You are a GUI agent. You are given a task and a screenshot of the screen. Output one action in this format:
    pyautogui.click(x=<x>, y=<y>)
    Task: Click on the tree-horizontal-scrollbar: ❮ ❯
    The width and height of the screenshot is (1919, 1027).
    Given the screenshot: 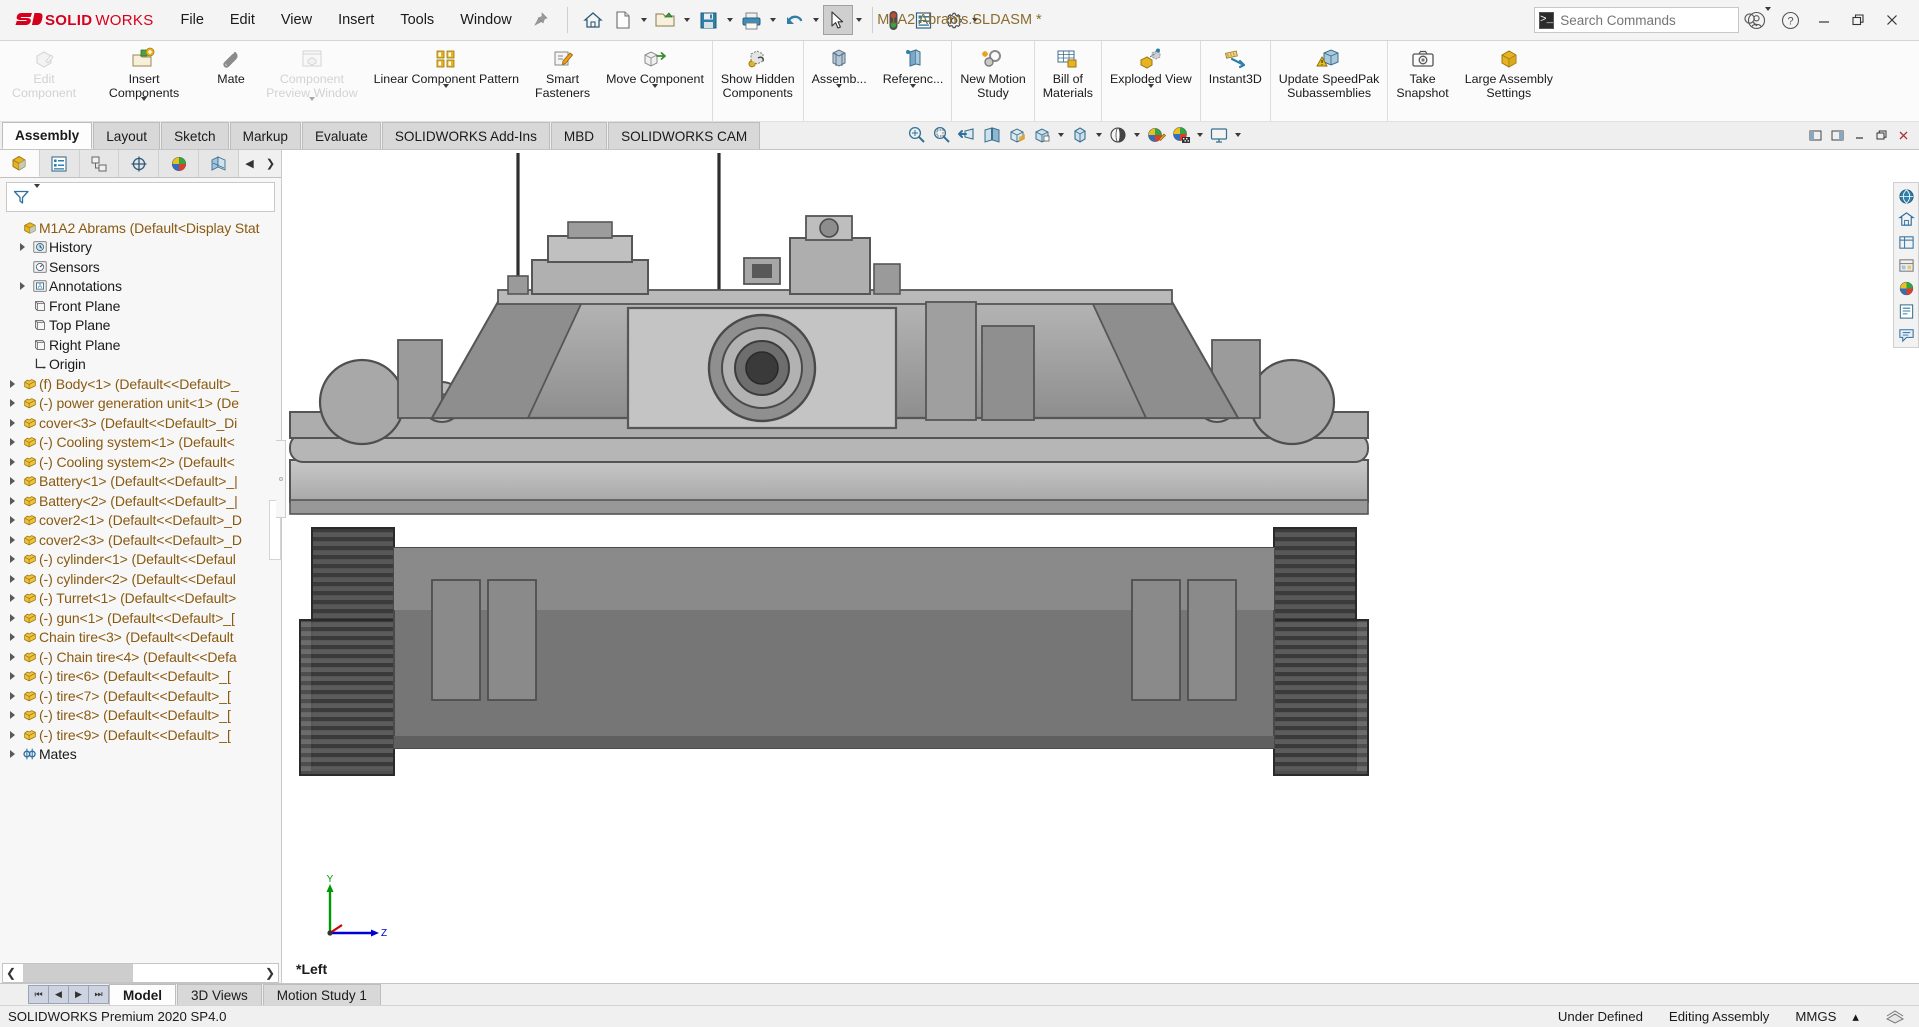 What is the action you would take?
    pyautogui.click(x=140, y=973)
    